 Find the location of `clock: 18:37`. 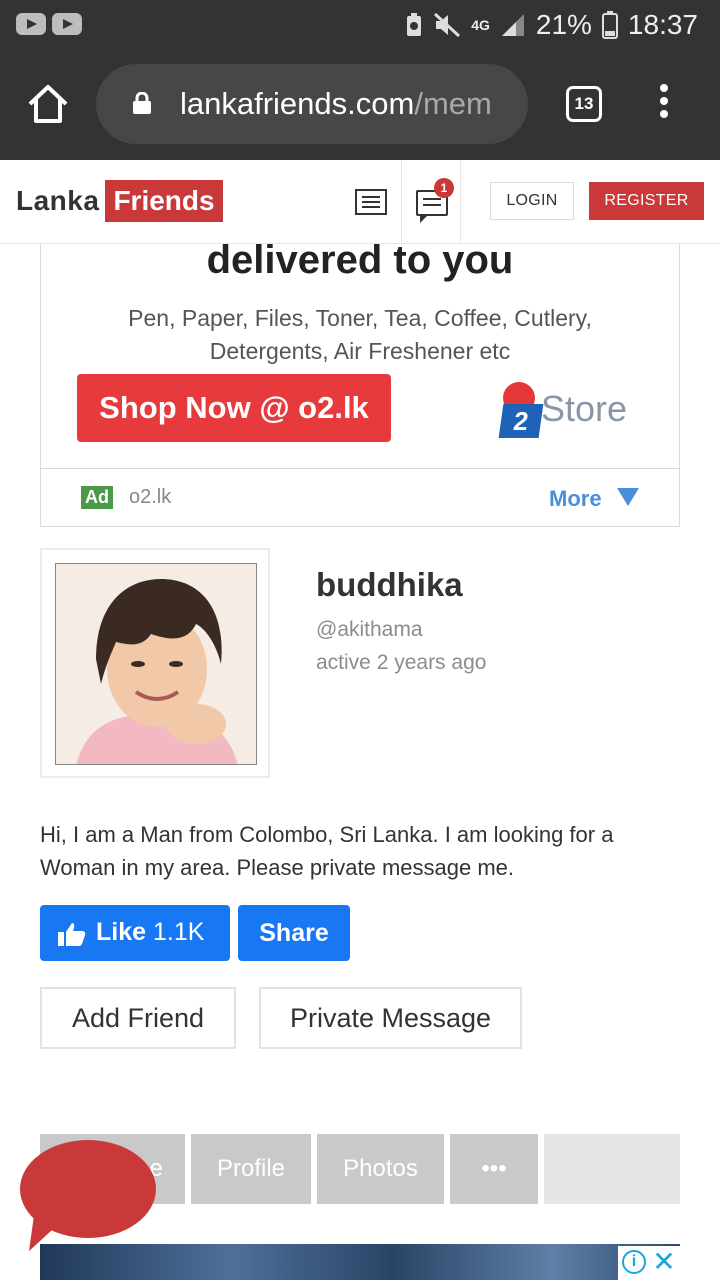

clock: 18:37 is located at coordinates (662, 24).